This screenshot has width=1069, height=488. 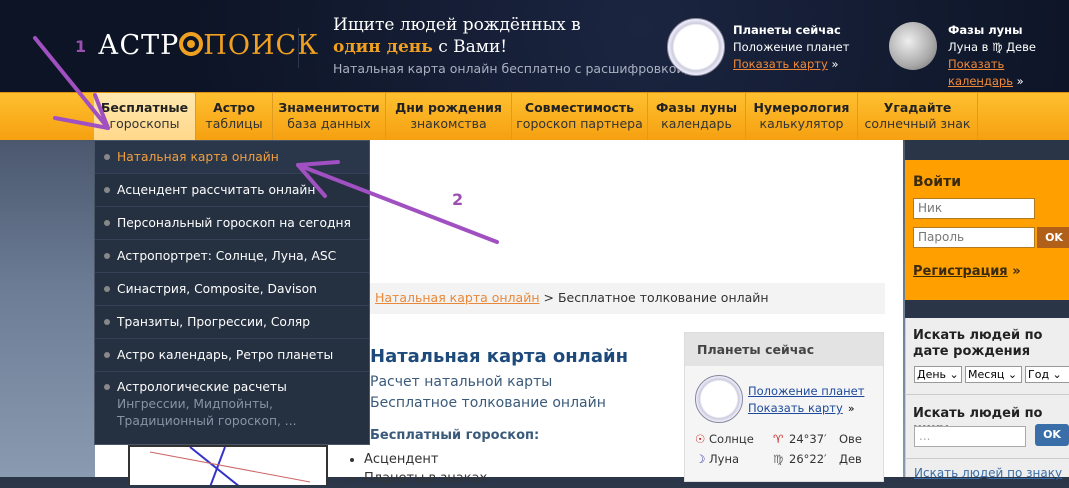 I want to click on month-select: Месяц ⌄, so click(x=993, y=374).